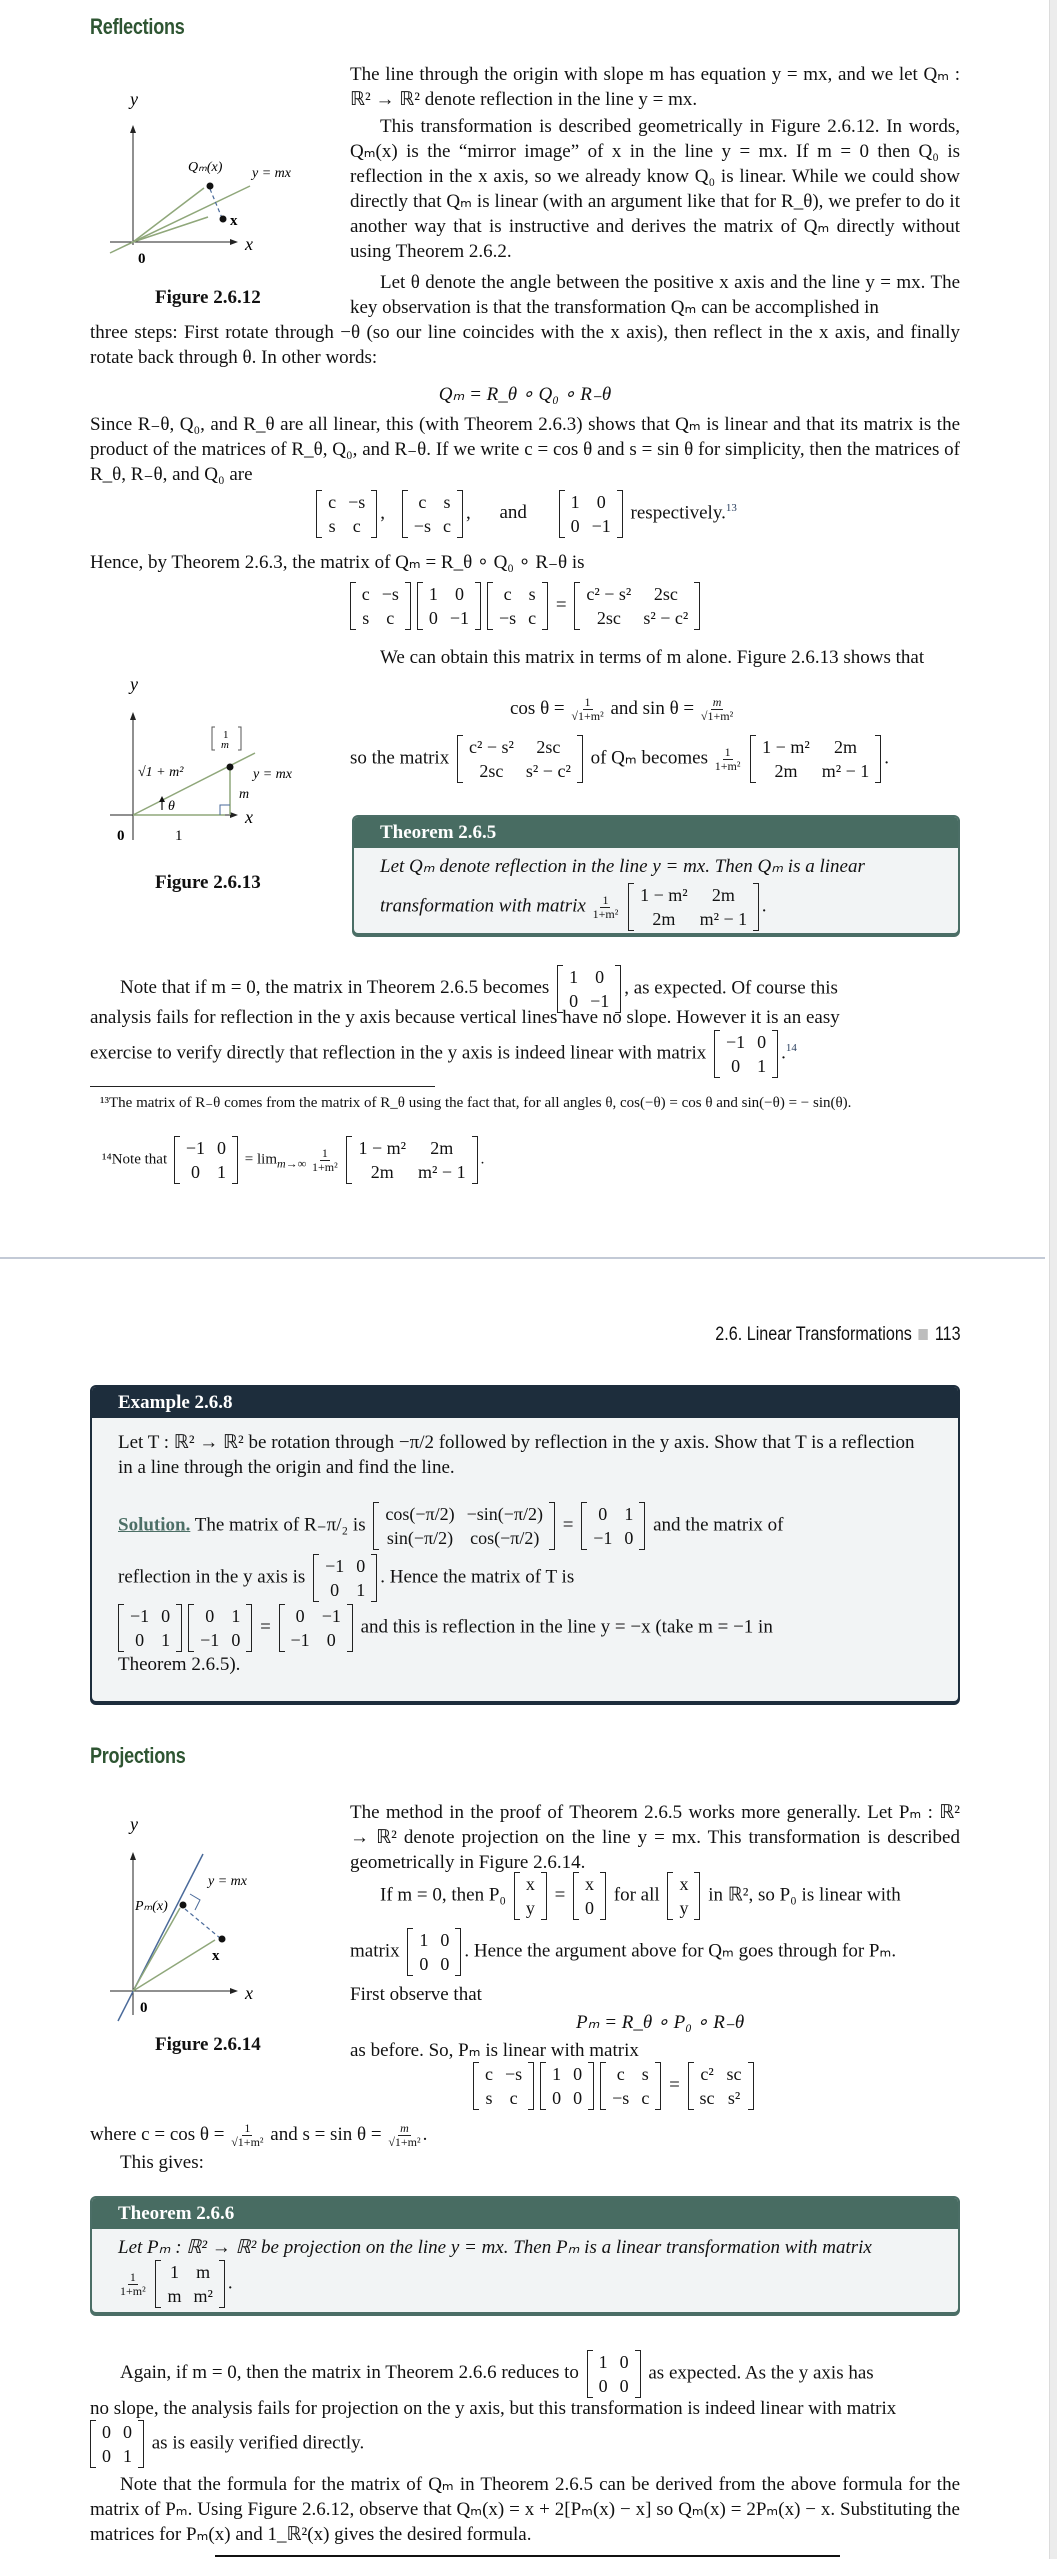 Image resolution: width=1057 pixels, height=2559 pixels. I want to click on where-mid: and s = sin θ =, so click(326, 2134).